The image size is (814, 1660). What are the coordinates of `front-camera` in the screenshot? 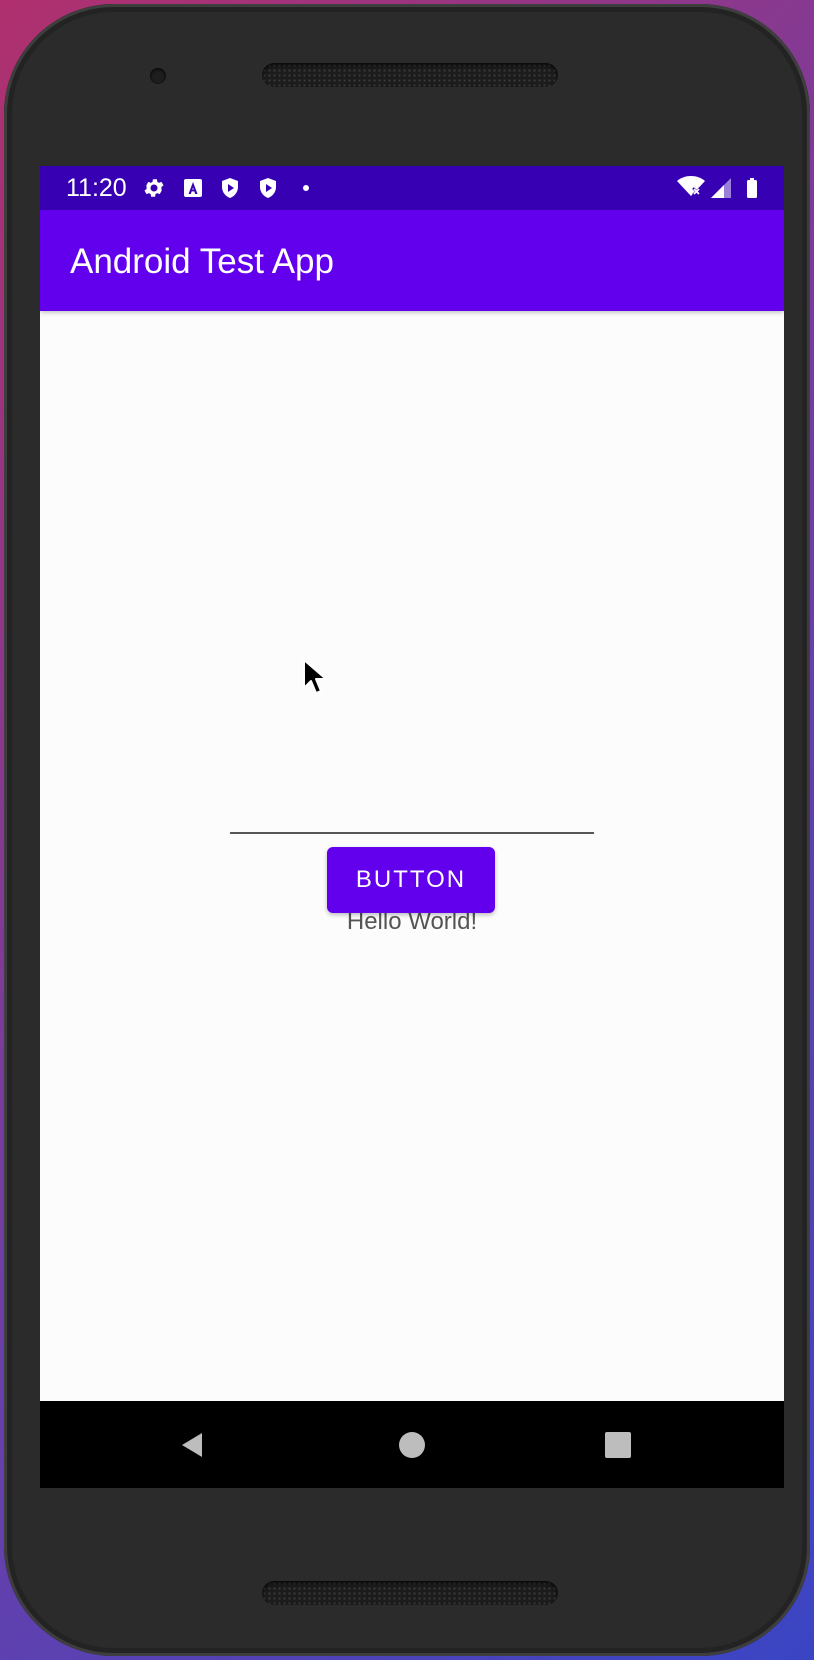 It's located at (158, 76).